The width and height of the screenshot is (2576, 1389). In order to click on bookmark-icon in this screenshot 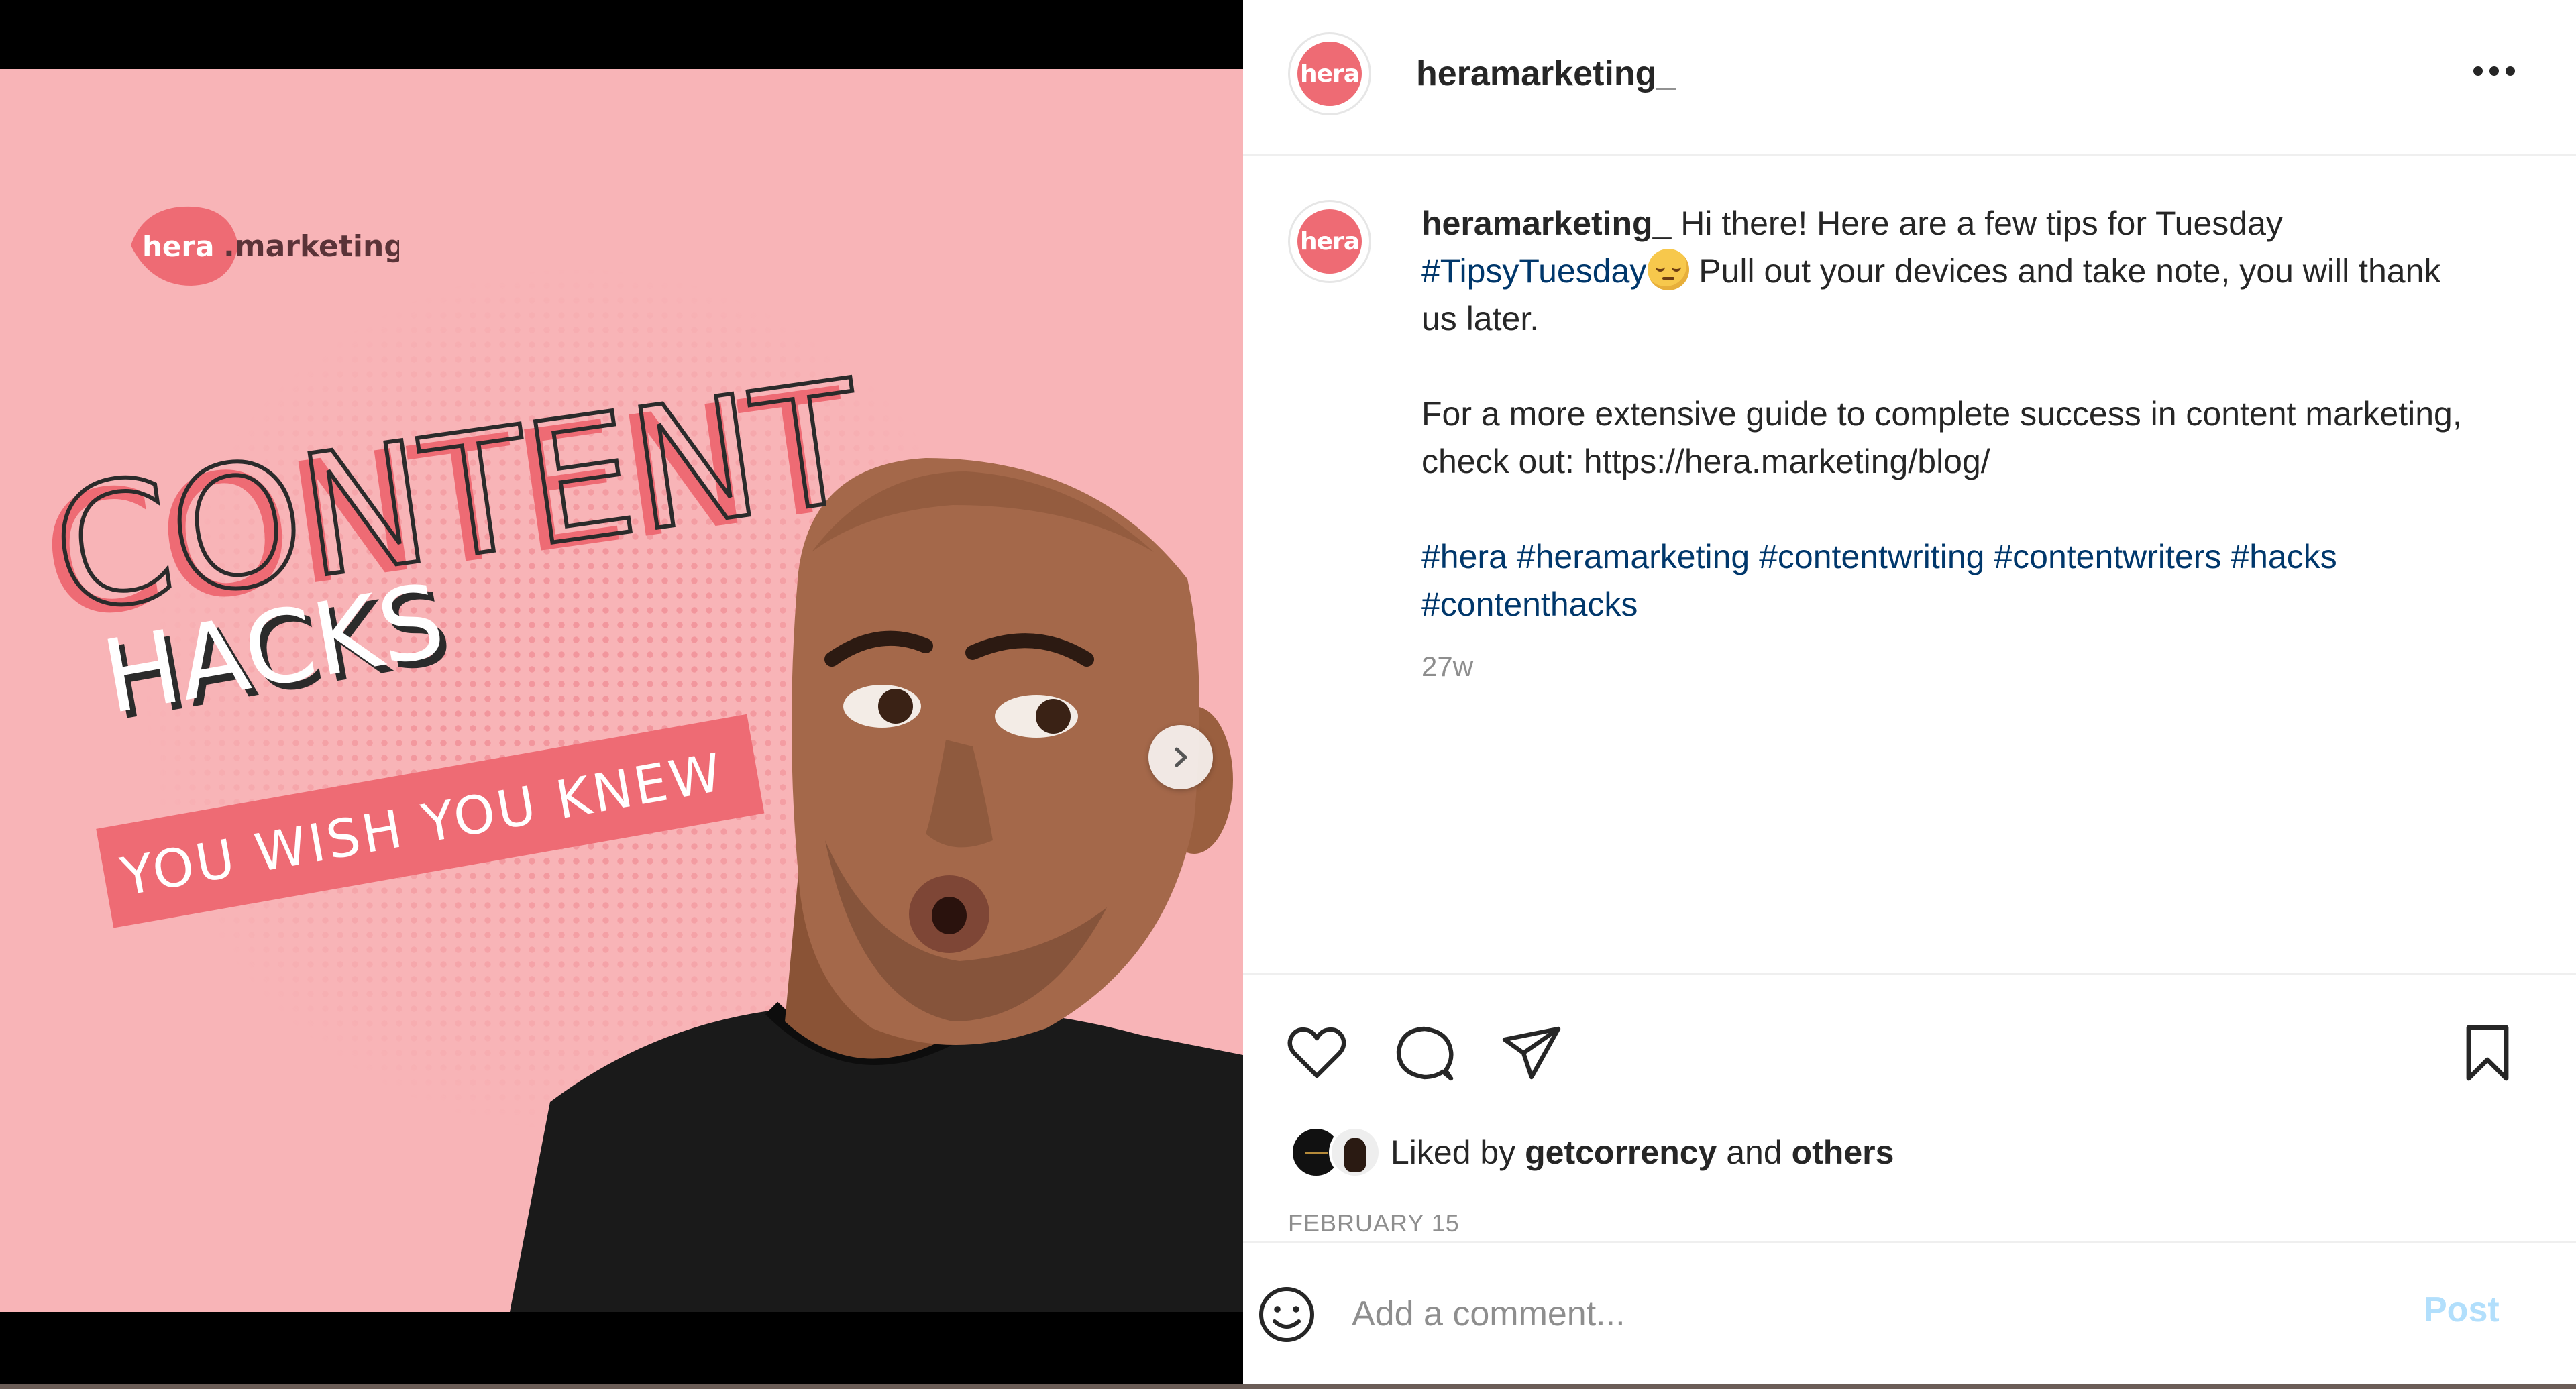, I will do `click(2487, 1053)`.